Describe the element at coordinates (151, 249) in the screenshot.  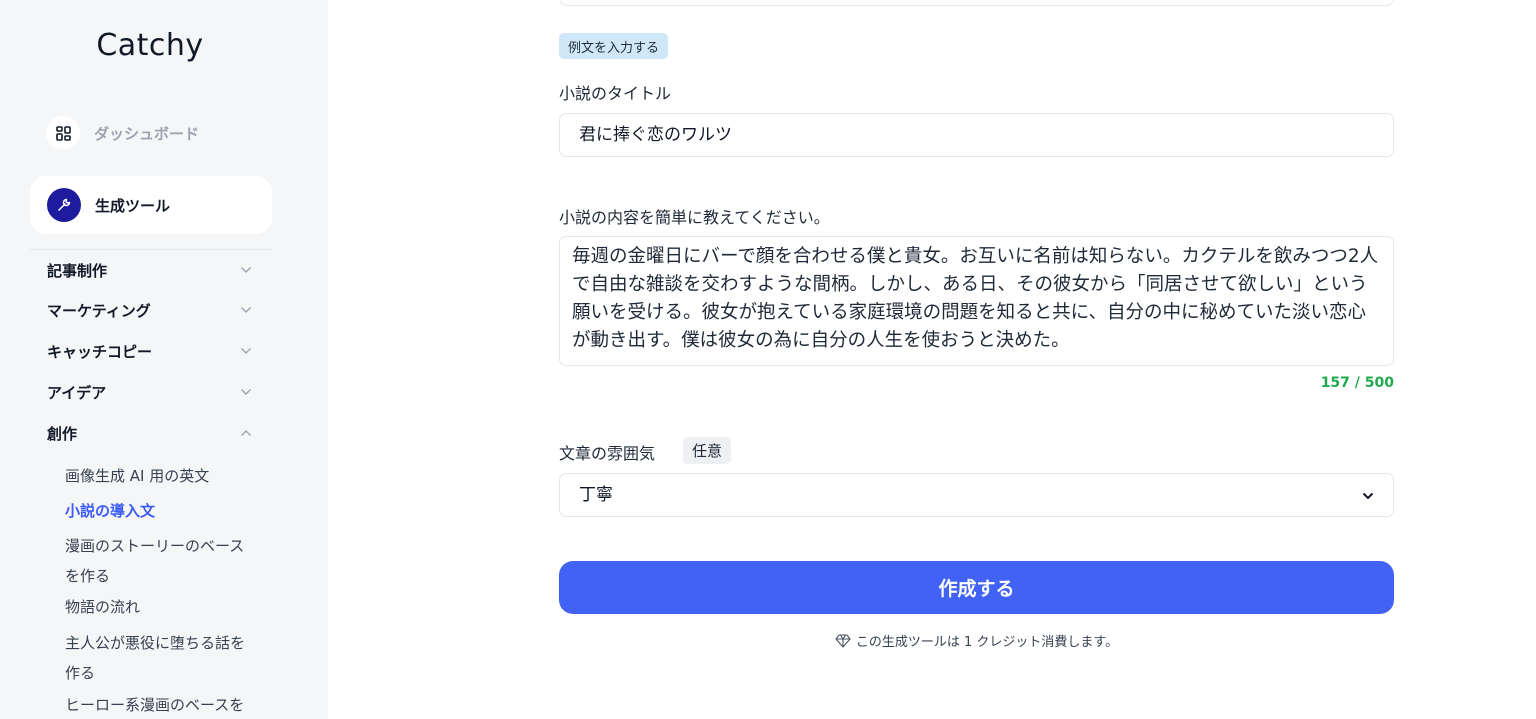
I see `sidebar-divider` at that location.